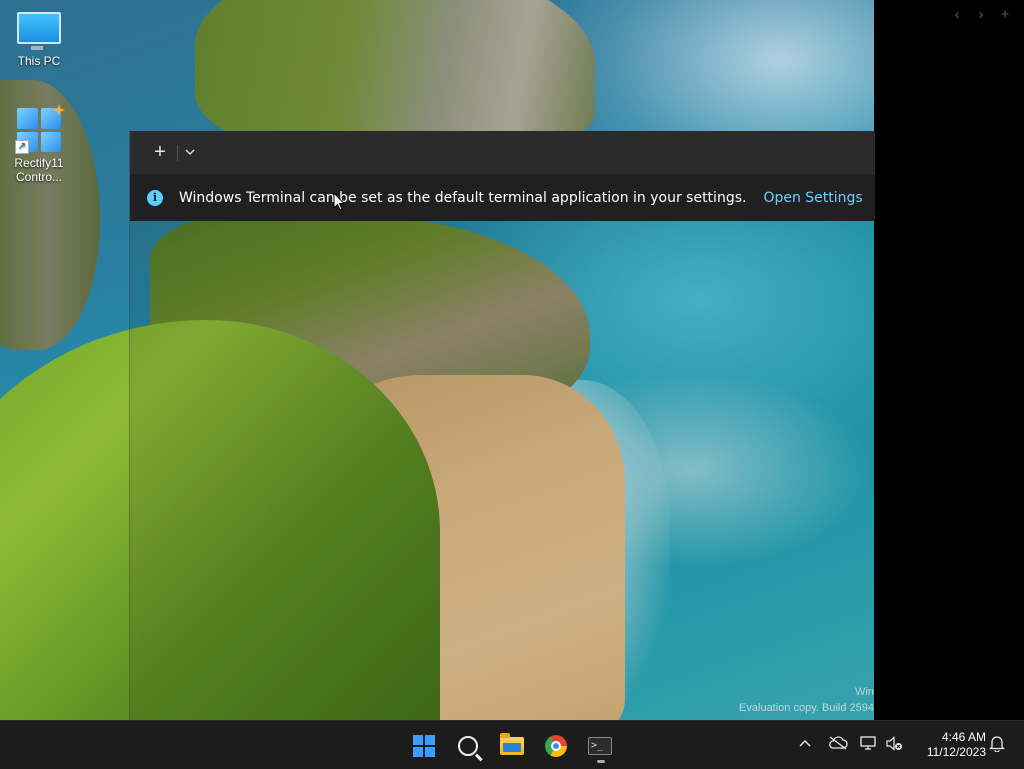 Image resolution: width=1024 pixels, height=769 pixels. I want to click on chevron-down-icon, so click(190, 152).